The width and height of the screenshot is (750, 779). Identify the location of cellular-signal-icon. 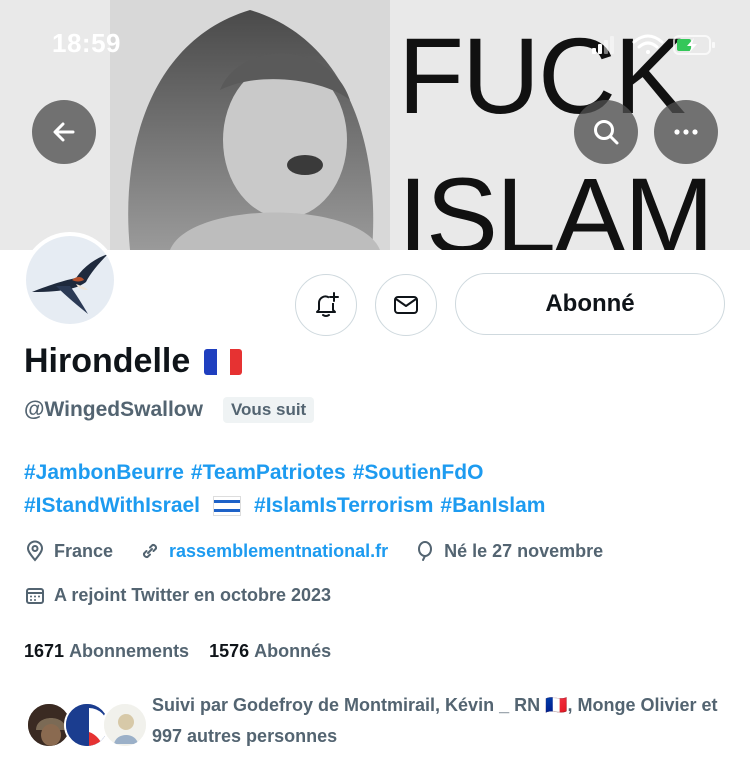
(603, 45).